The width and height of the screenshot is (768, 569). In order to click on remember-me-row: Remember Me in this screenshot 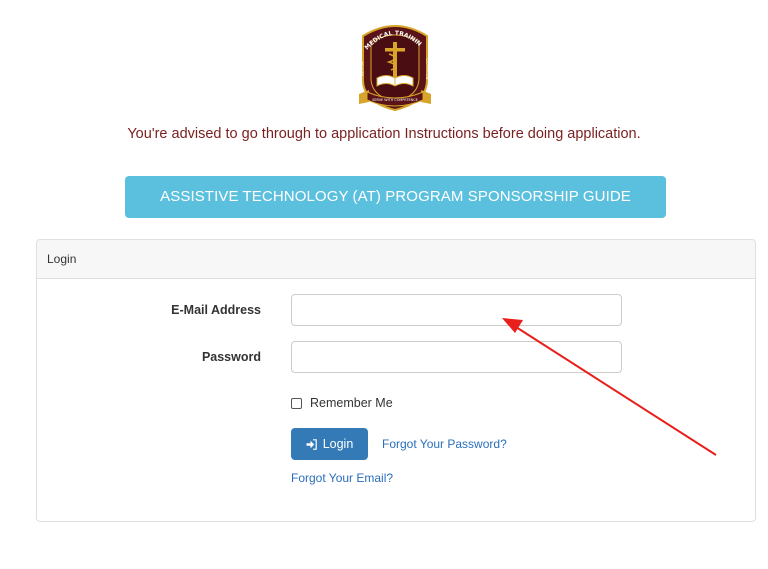, I will do `click(342, 403)`.